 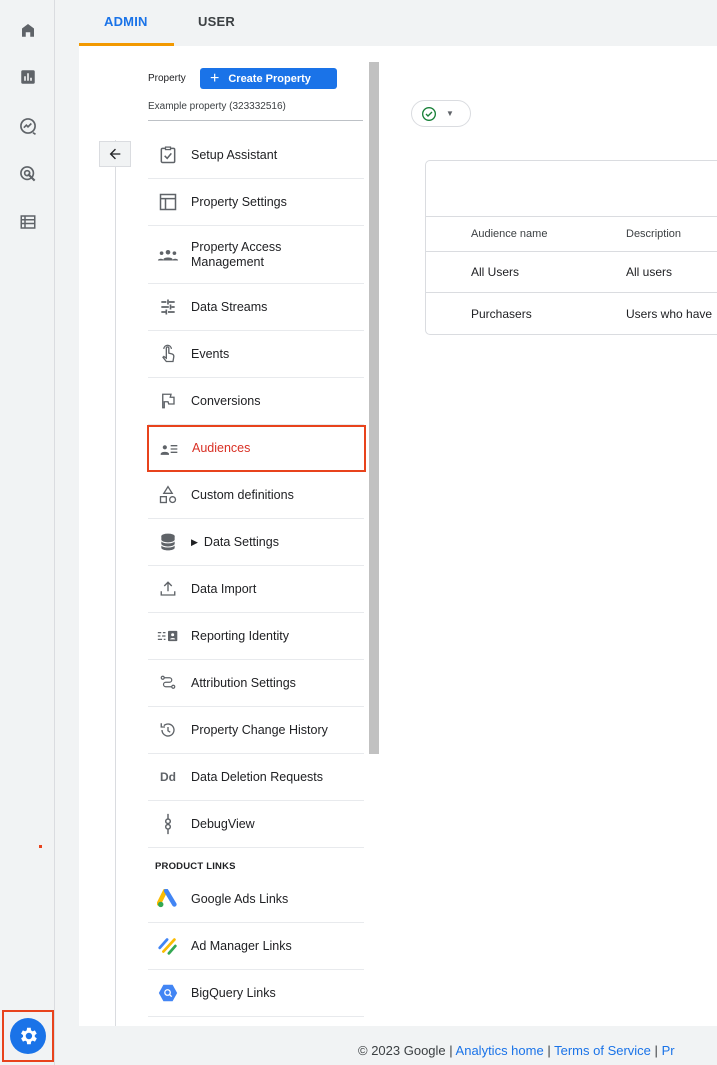 I want to click on menu-item-label: Google Ads Links, so click(x=240, y=898).